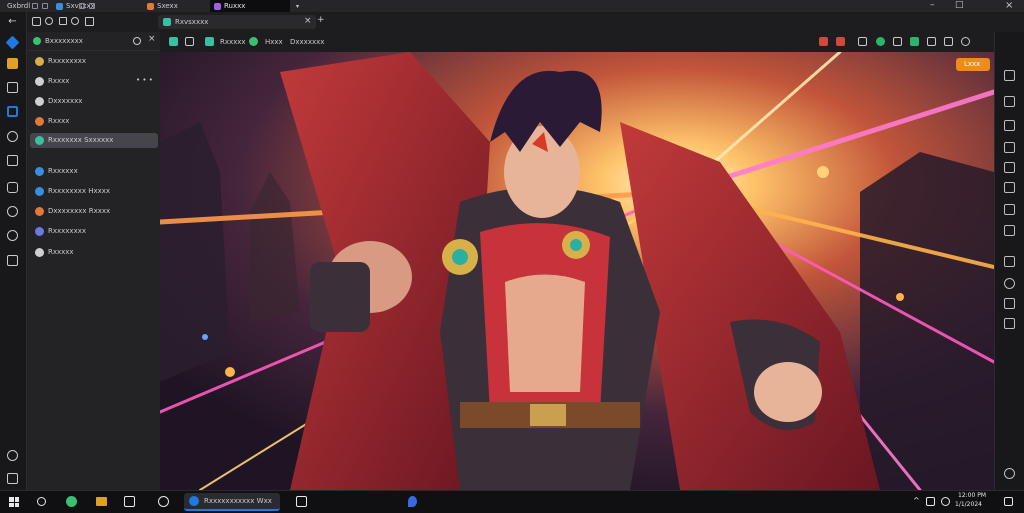 Image resolution: width=1024 pixels, height=513 pixels. Describe the element at coordinates (63, 21) in the screenshot. I see `tab-groups-icon` at that location.